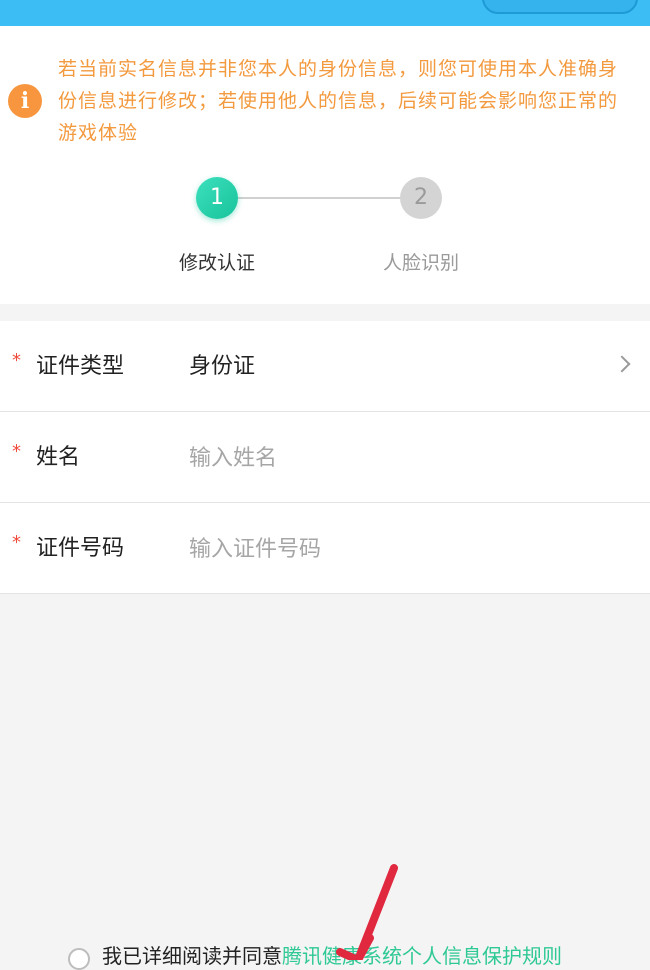 Image resolution: width=650 pixels, height=970 pixels. I want to click on step-2-label: 人脸识别, so click(420, 263).